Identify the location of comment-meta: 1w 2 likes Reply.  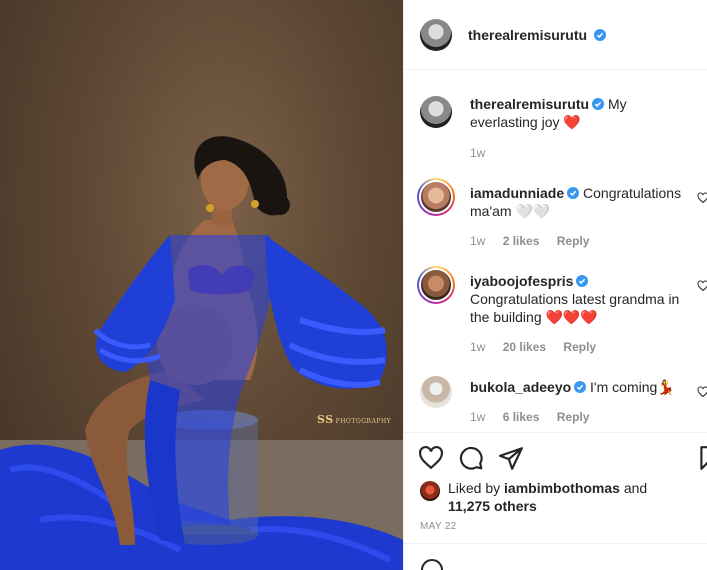
(536, 241).